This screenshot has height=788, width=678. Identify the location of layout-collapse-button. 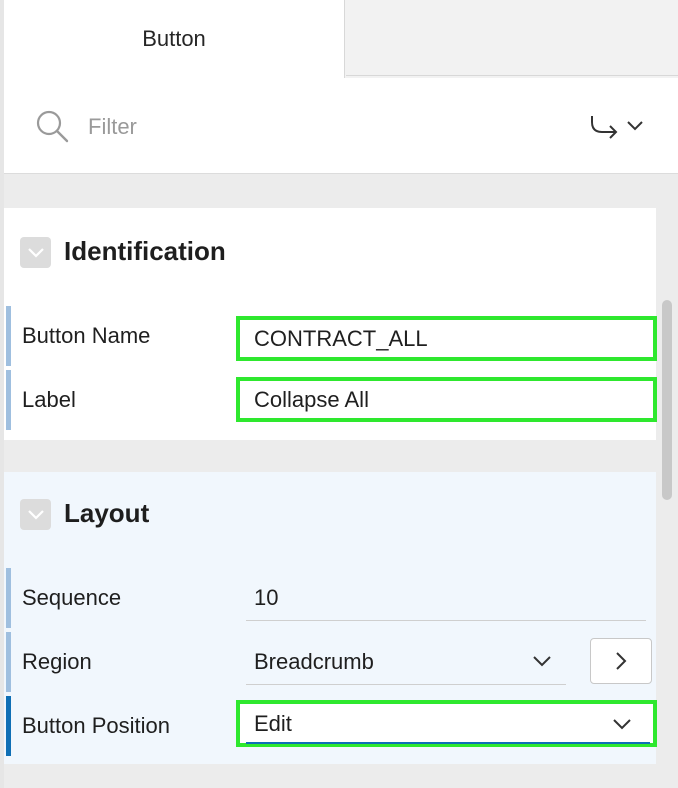
(35, 514).